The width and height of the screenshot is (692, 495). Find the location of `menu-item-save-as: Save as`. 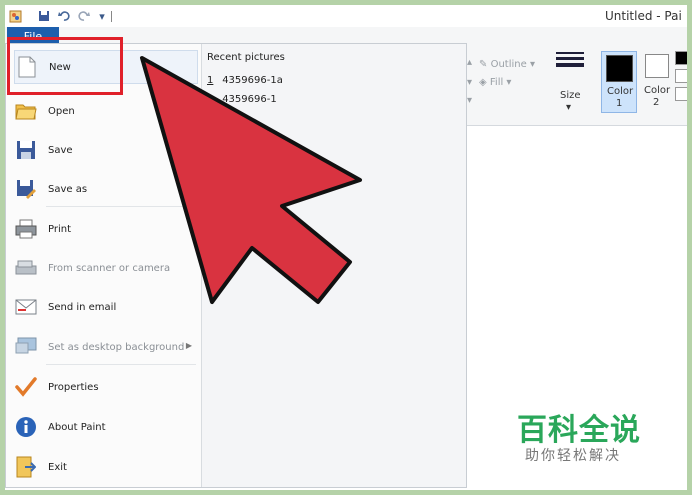

menu-item-save-as: Save as is located at coordinates (106, 189).